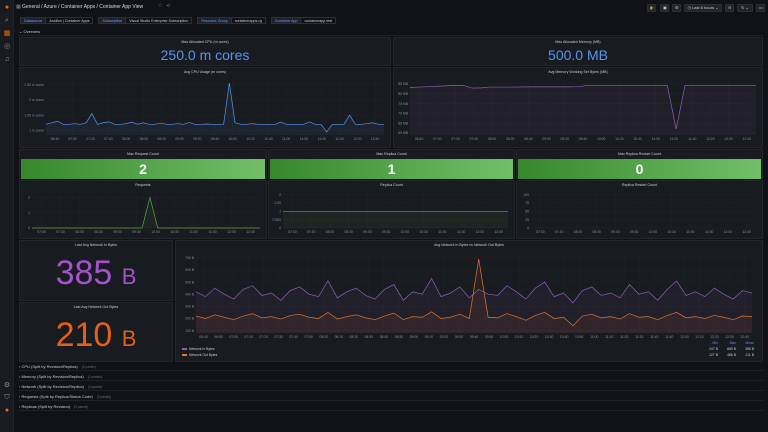 The width and height of the screenshot is (768, 432). Describe the element at coordinates (280, 212) in the screenshot. I see `y-tick-label: 1` at that location.